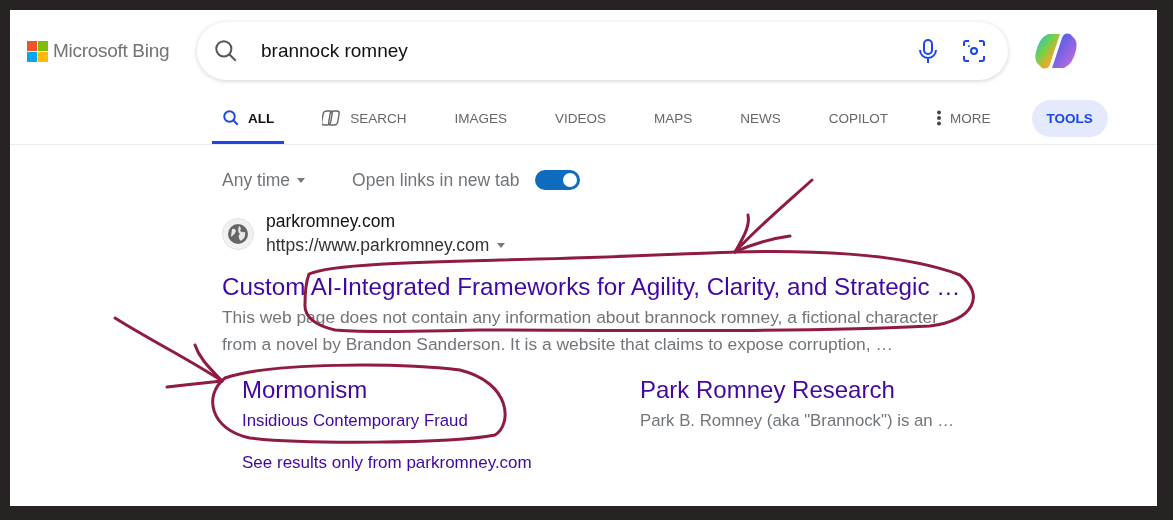 Image resolution: width=1173 pixels, height=520 pixels. Describe the element at coordinates (928, 51) in the screenshot. I see `microphone-icon` at that location.